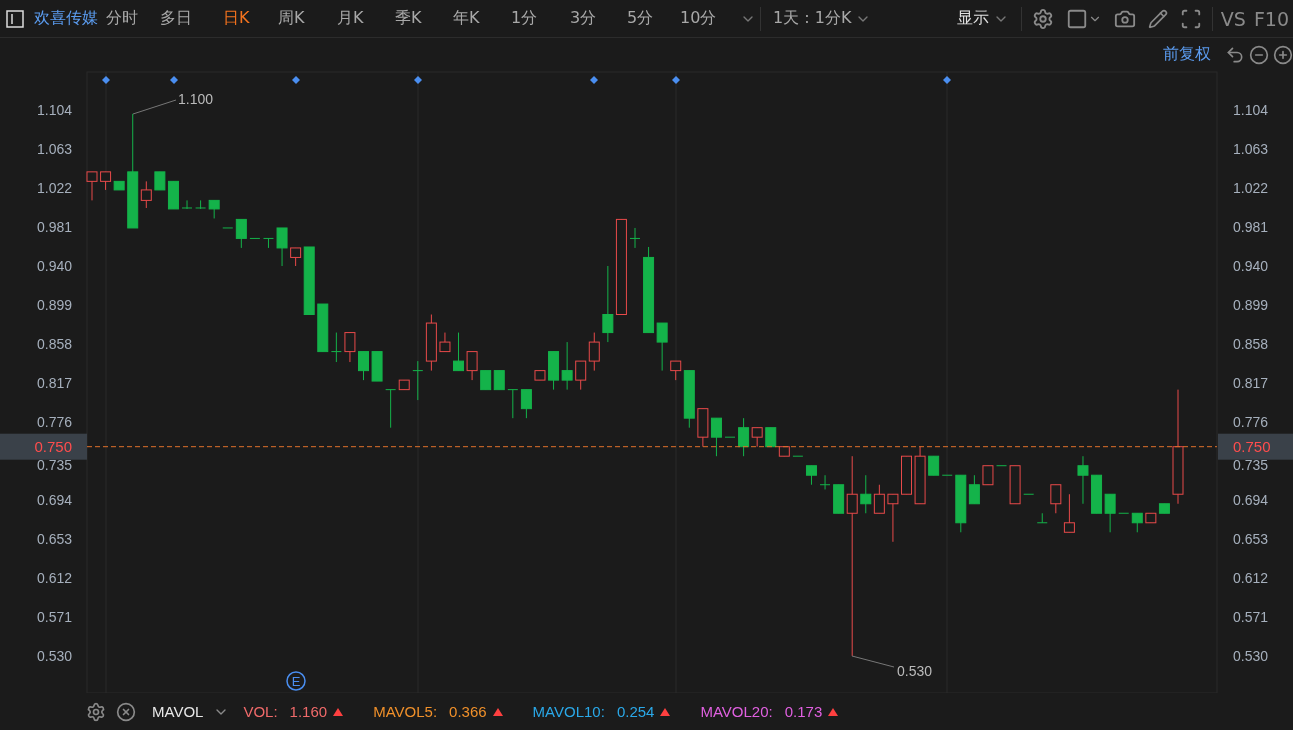 The height and width of the screenshot is (730, 1293). What do you see at coordinates (822, 18) in the screenshot?
I see `interval-dropdown: 1天 : 1分K` at bounding box center [822, 18].